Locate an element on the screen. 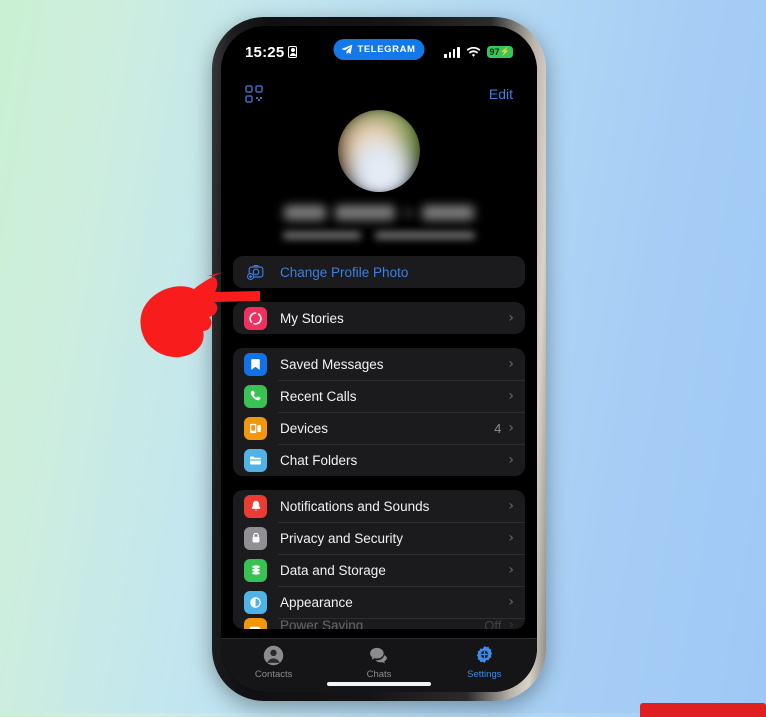 Image resolution: width=766 pixels, height=717 pixels. avatar is located at coordinates (379, 151).